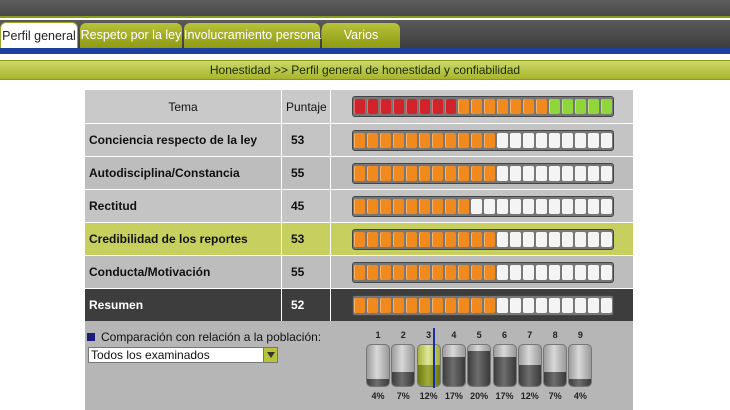  I want to click on group-number: 8, so click(555, 335).